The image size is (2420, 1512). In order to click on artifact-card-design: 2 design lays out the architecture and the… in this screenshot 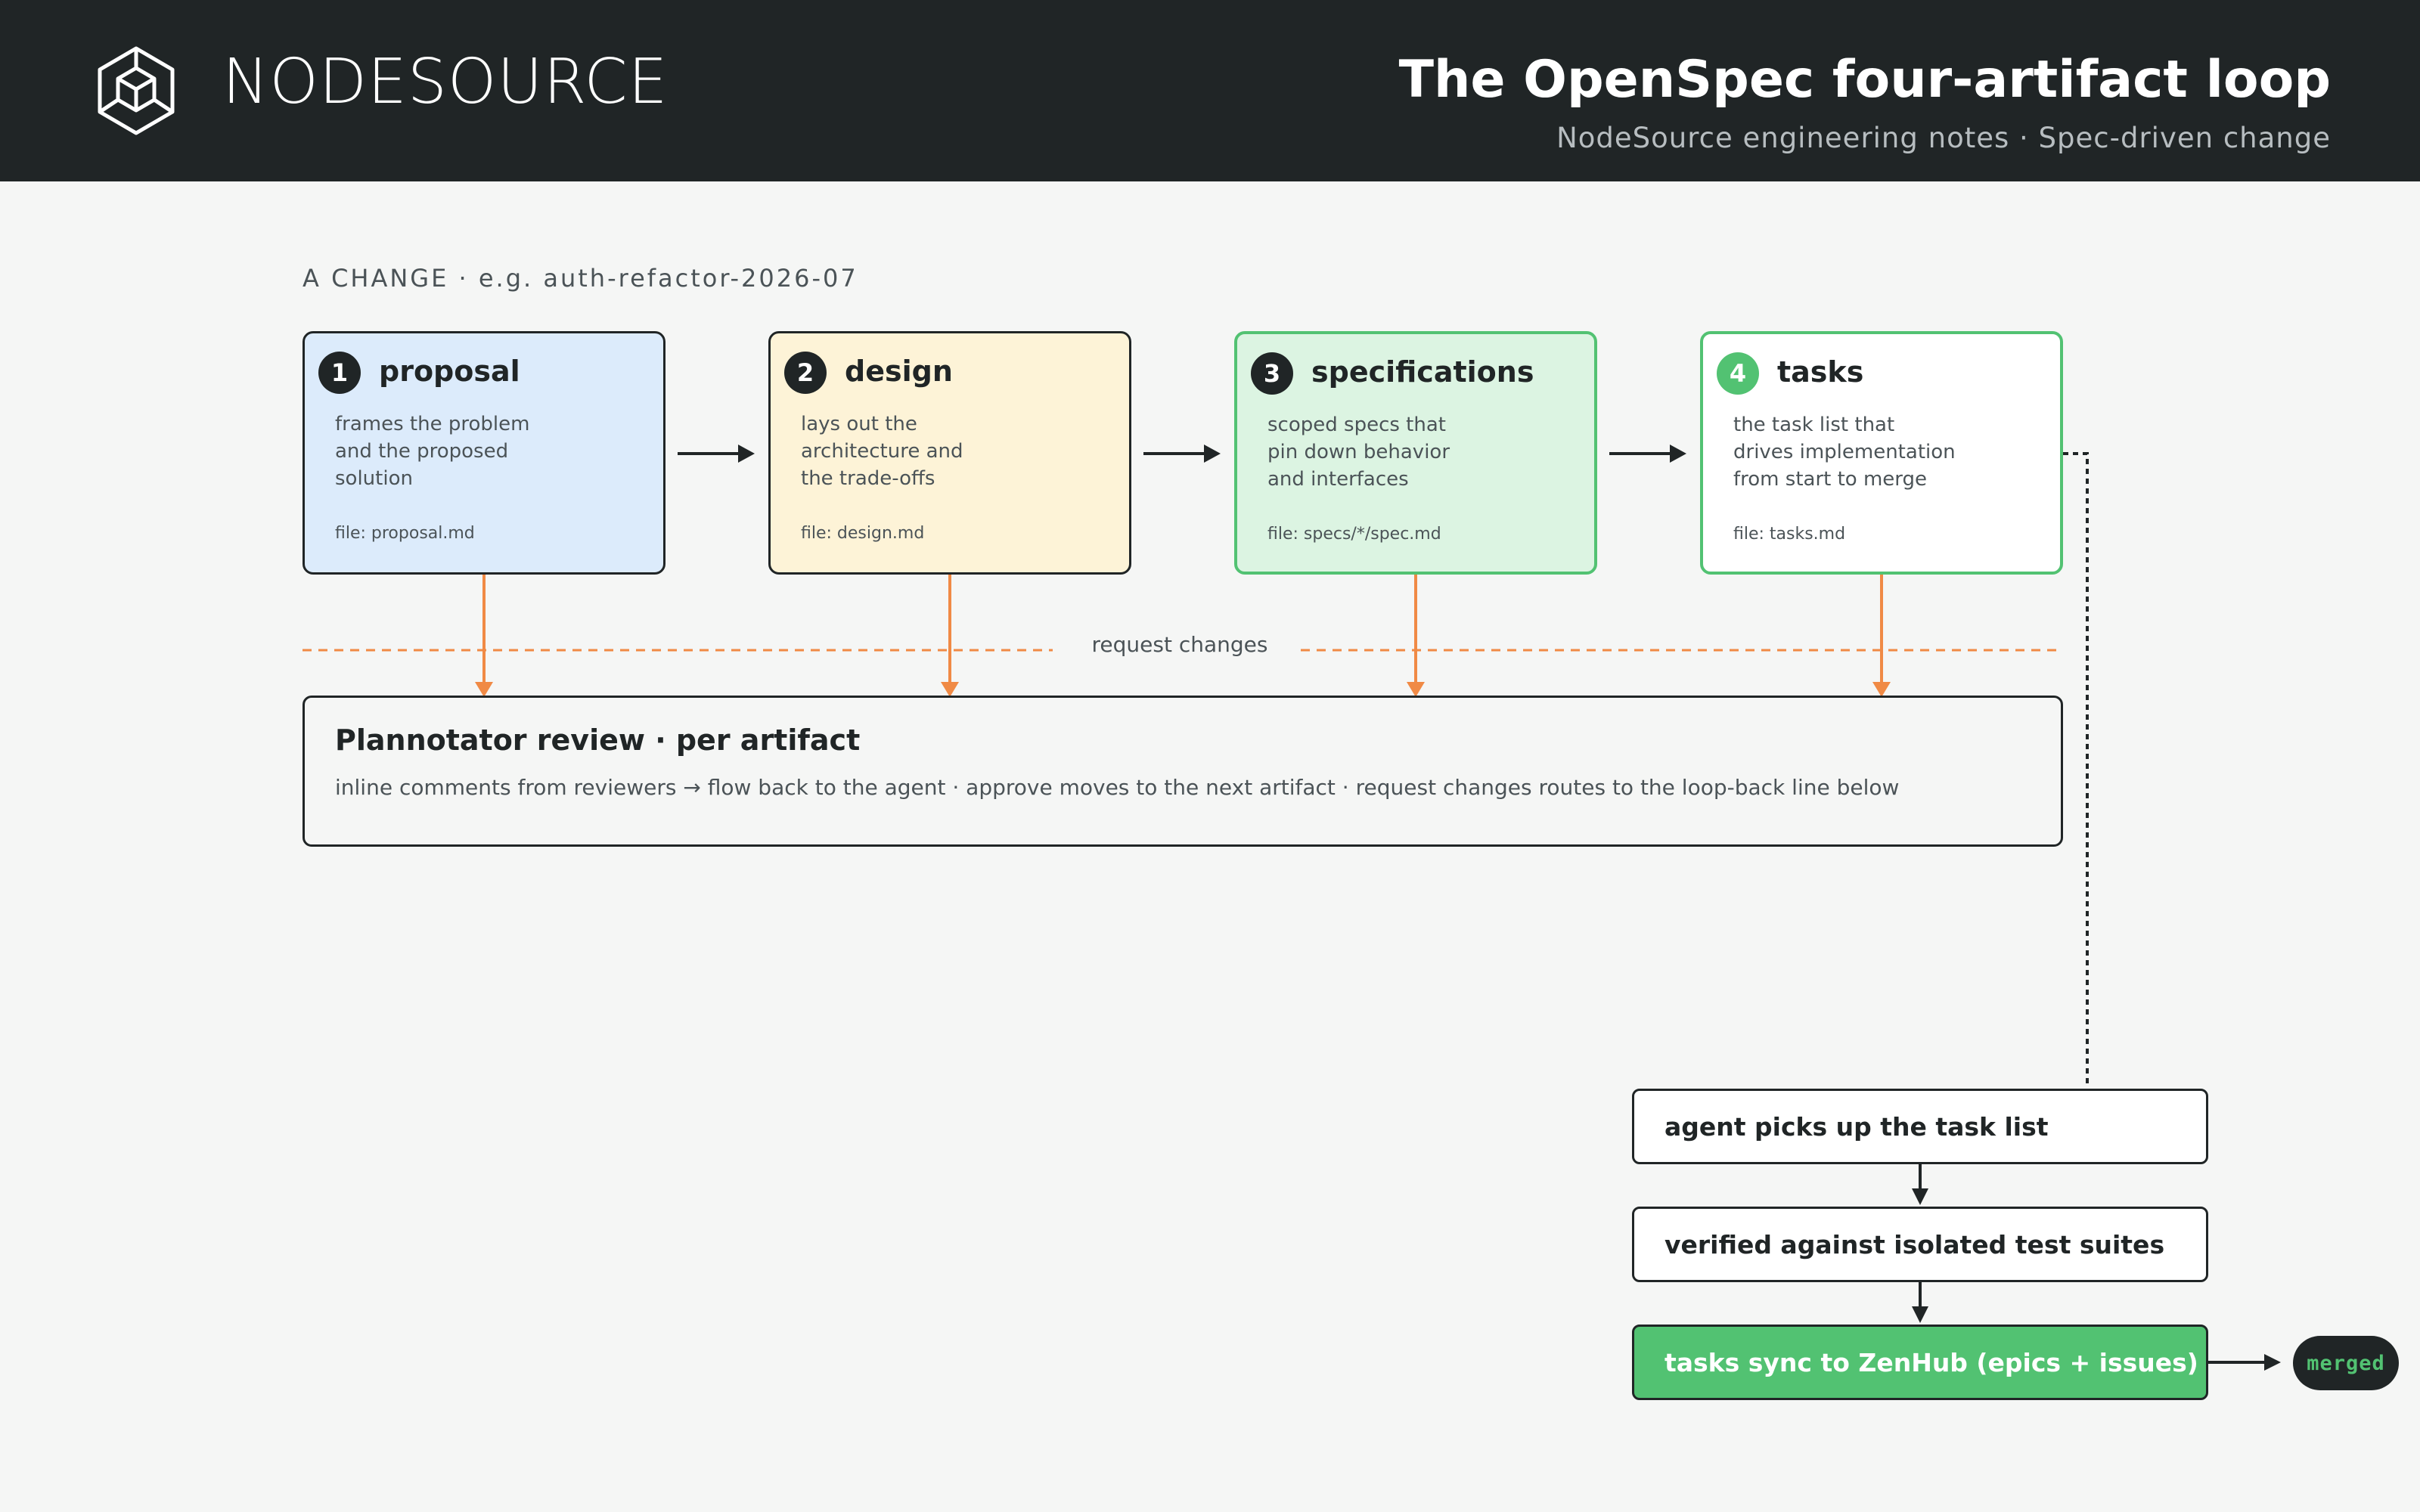, I will do `click(949, 453)`.